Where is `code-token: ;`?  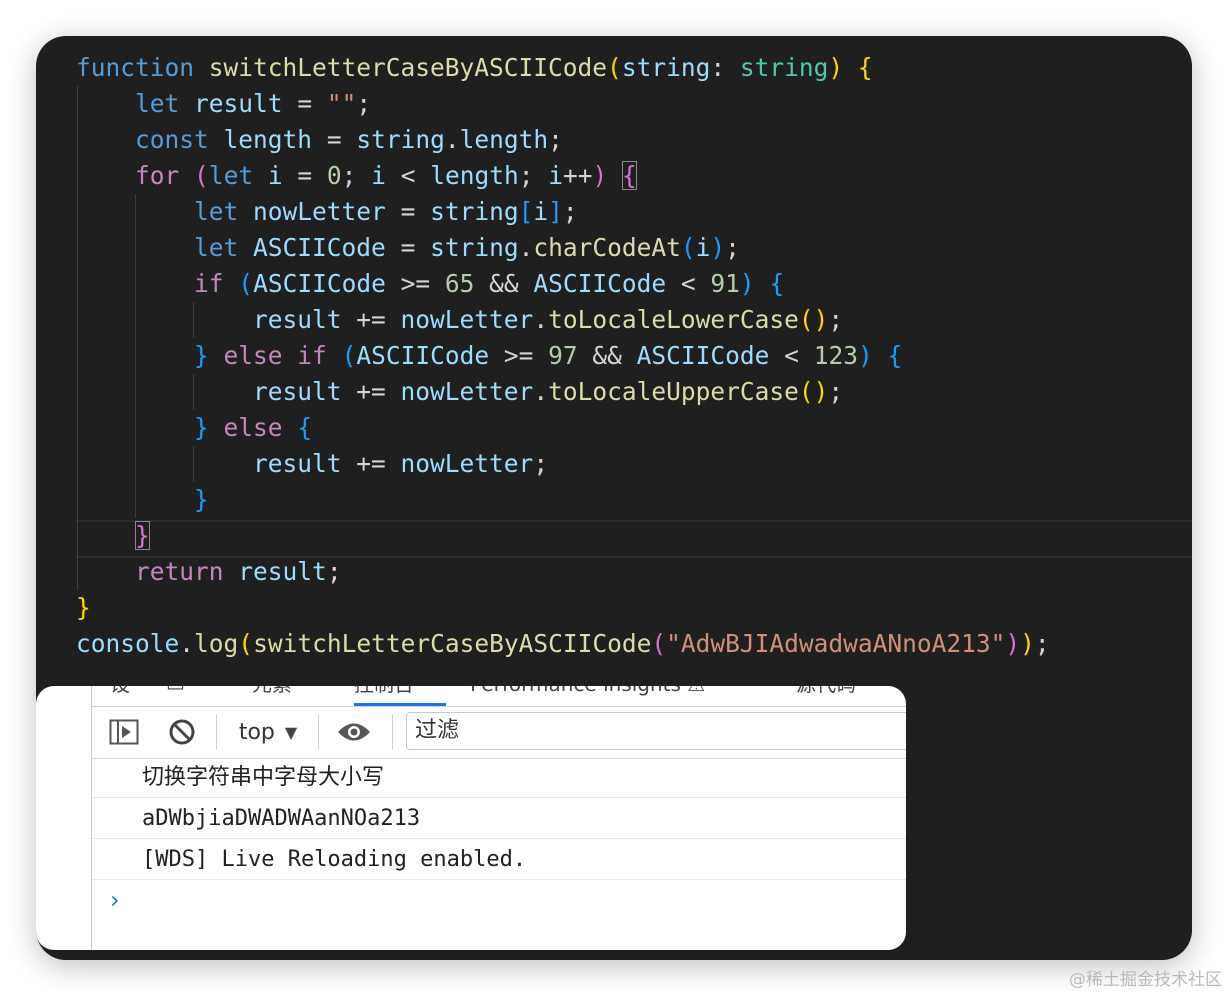
code-token: ; is located at coordinates (836, 319).